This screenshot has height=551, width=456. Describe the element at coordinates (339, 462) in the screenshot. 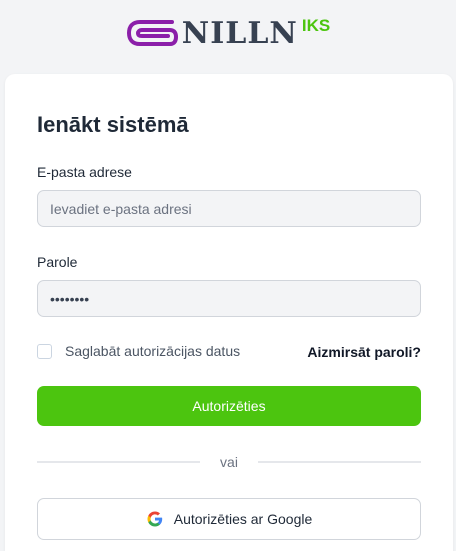

I see `divider-line-right` at that location.